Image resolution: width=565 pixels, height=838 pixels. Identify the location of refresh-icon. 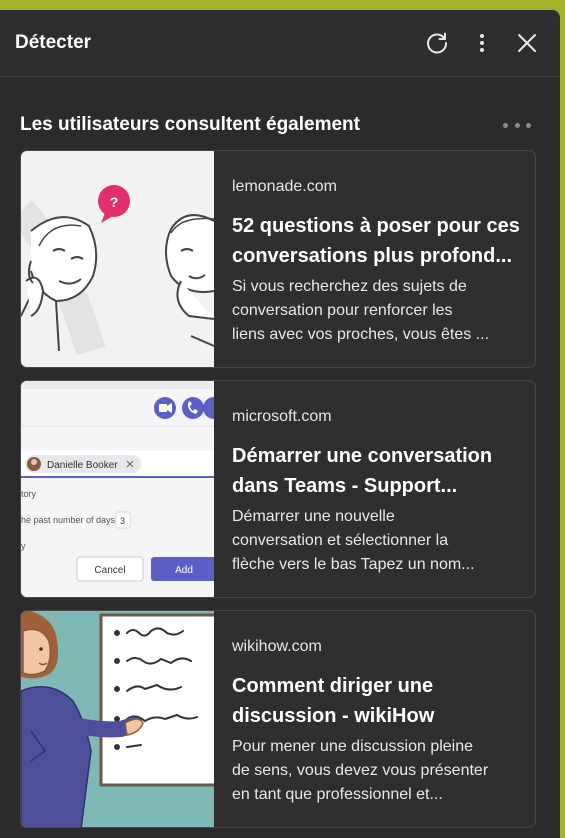
(437, 43).